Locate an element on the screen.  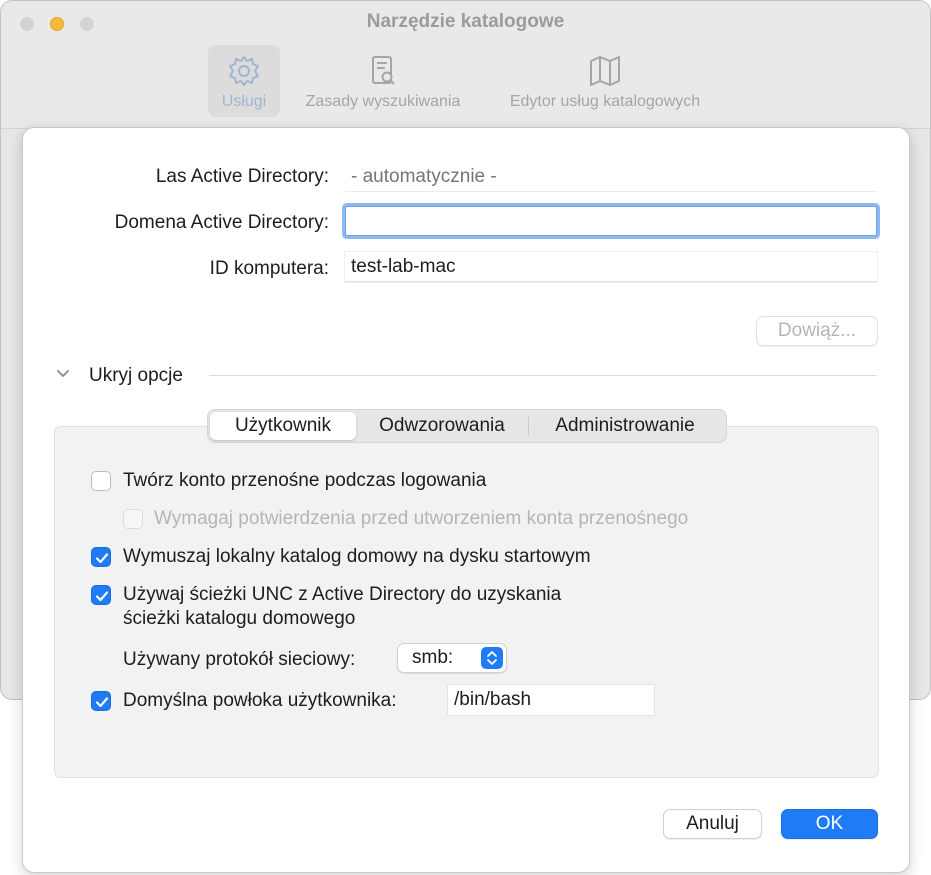
protocol-value: smb: is located at coordinates (433, 657).